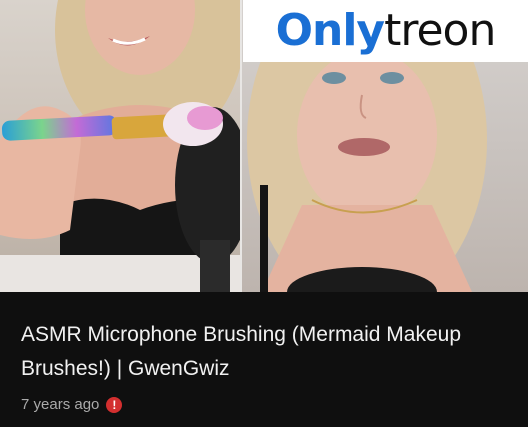 The image size is (528, 427). I want to click on onlytreon-watermark: Onlytreon, so click(385, 31).